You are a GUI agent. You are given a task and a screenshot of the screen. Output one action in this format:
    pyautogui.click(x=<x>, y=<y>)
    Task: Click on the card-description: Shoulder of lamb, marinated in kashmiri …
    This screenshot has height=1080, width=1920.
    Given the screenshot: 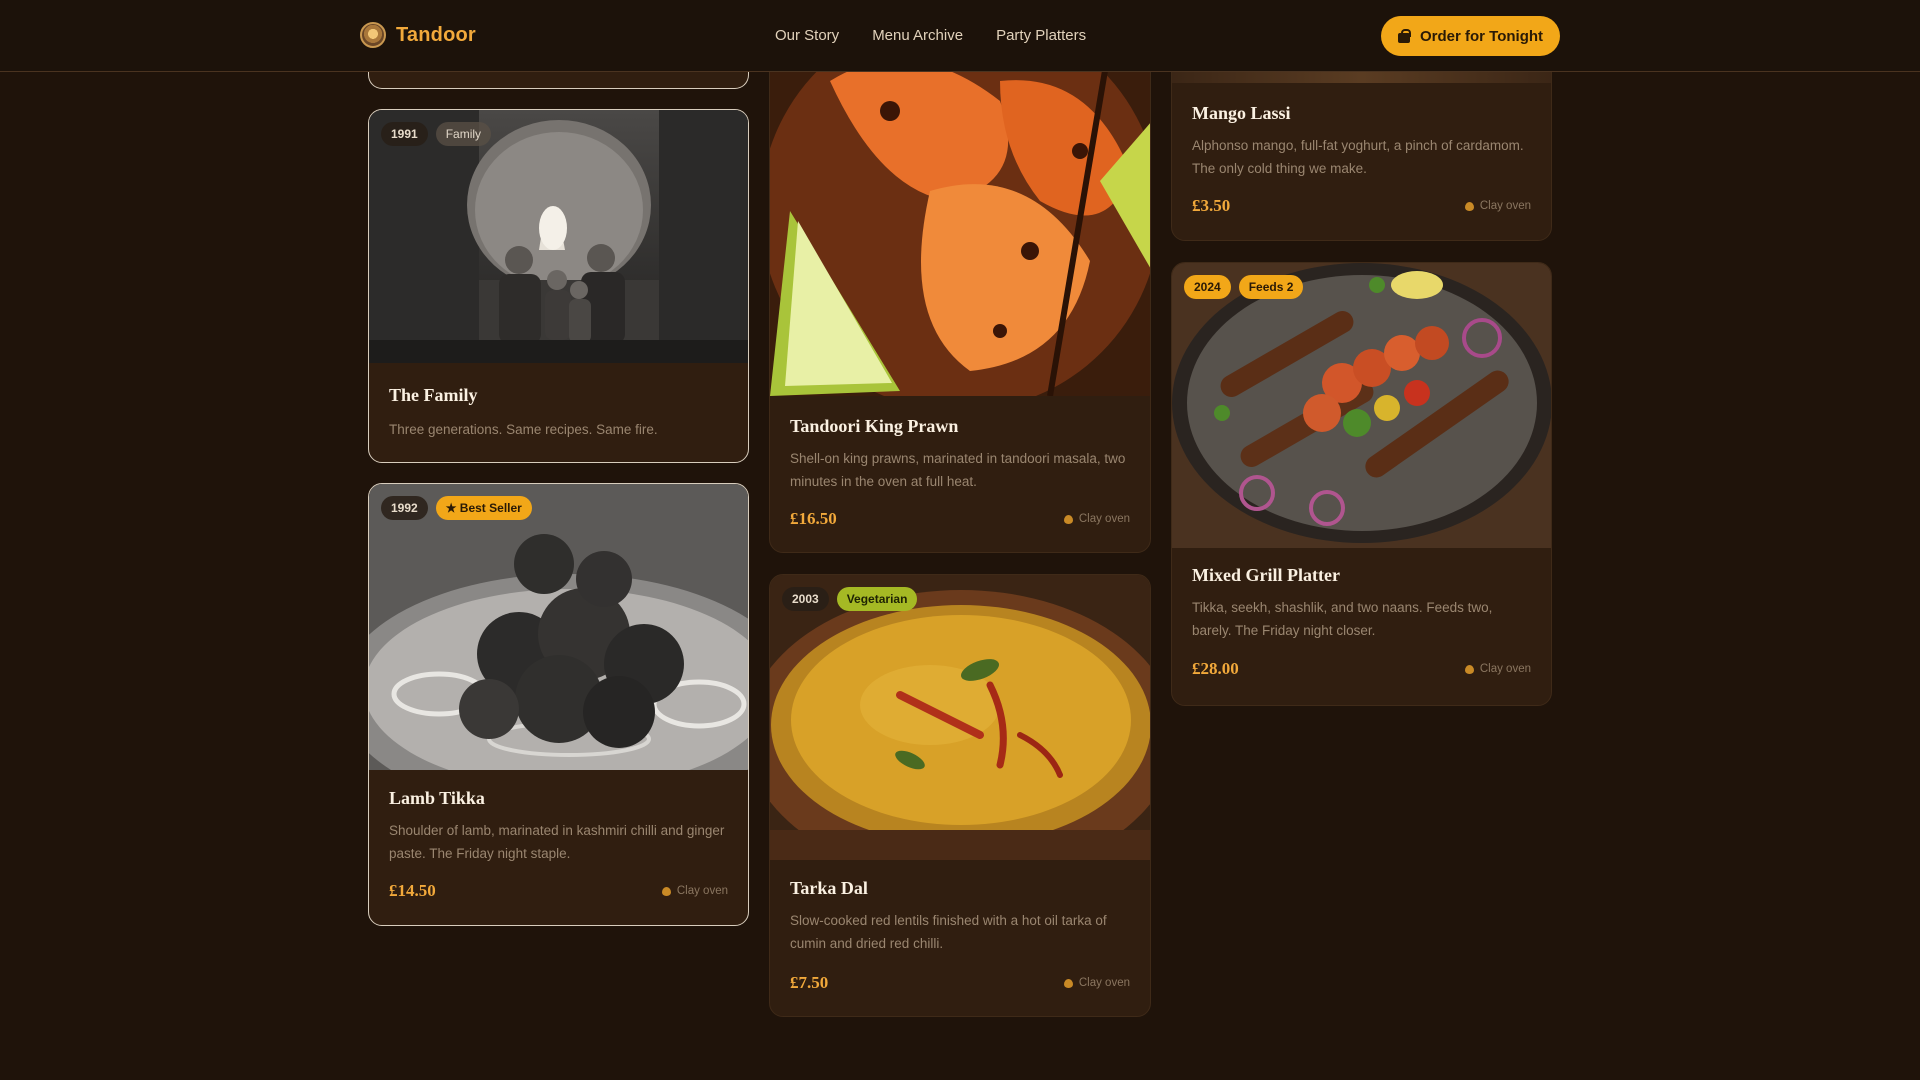 What is the action you would take?
    pyautogui.click(x=557, y=842)
    